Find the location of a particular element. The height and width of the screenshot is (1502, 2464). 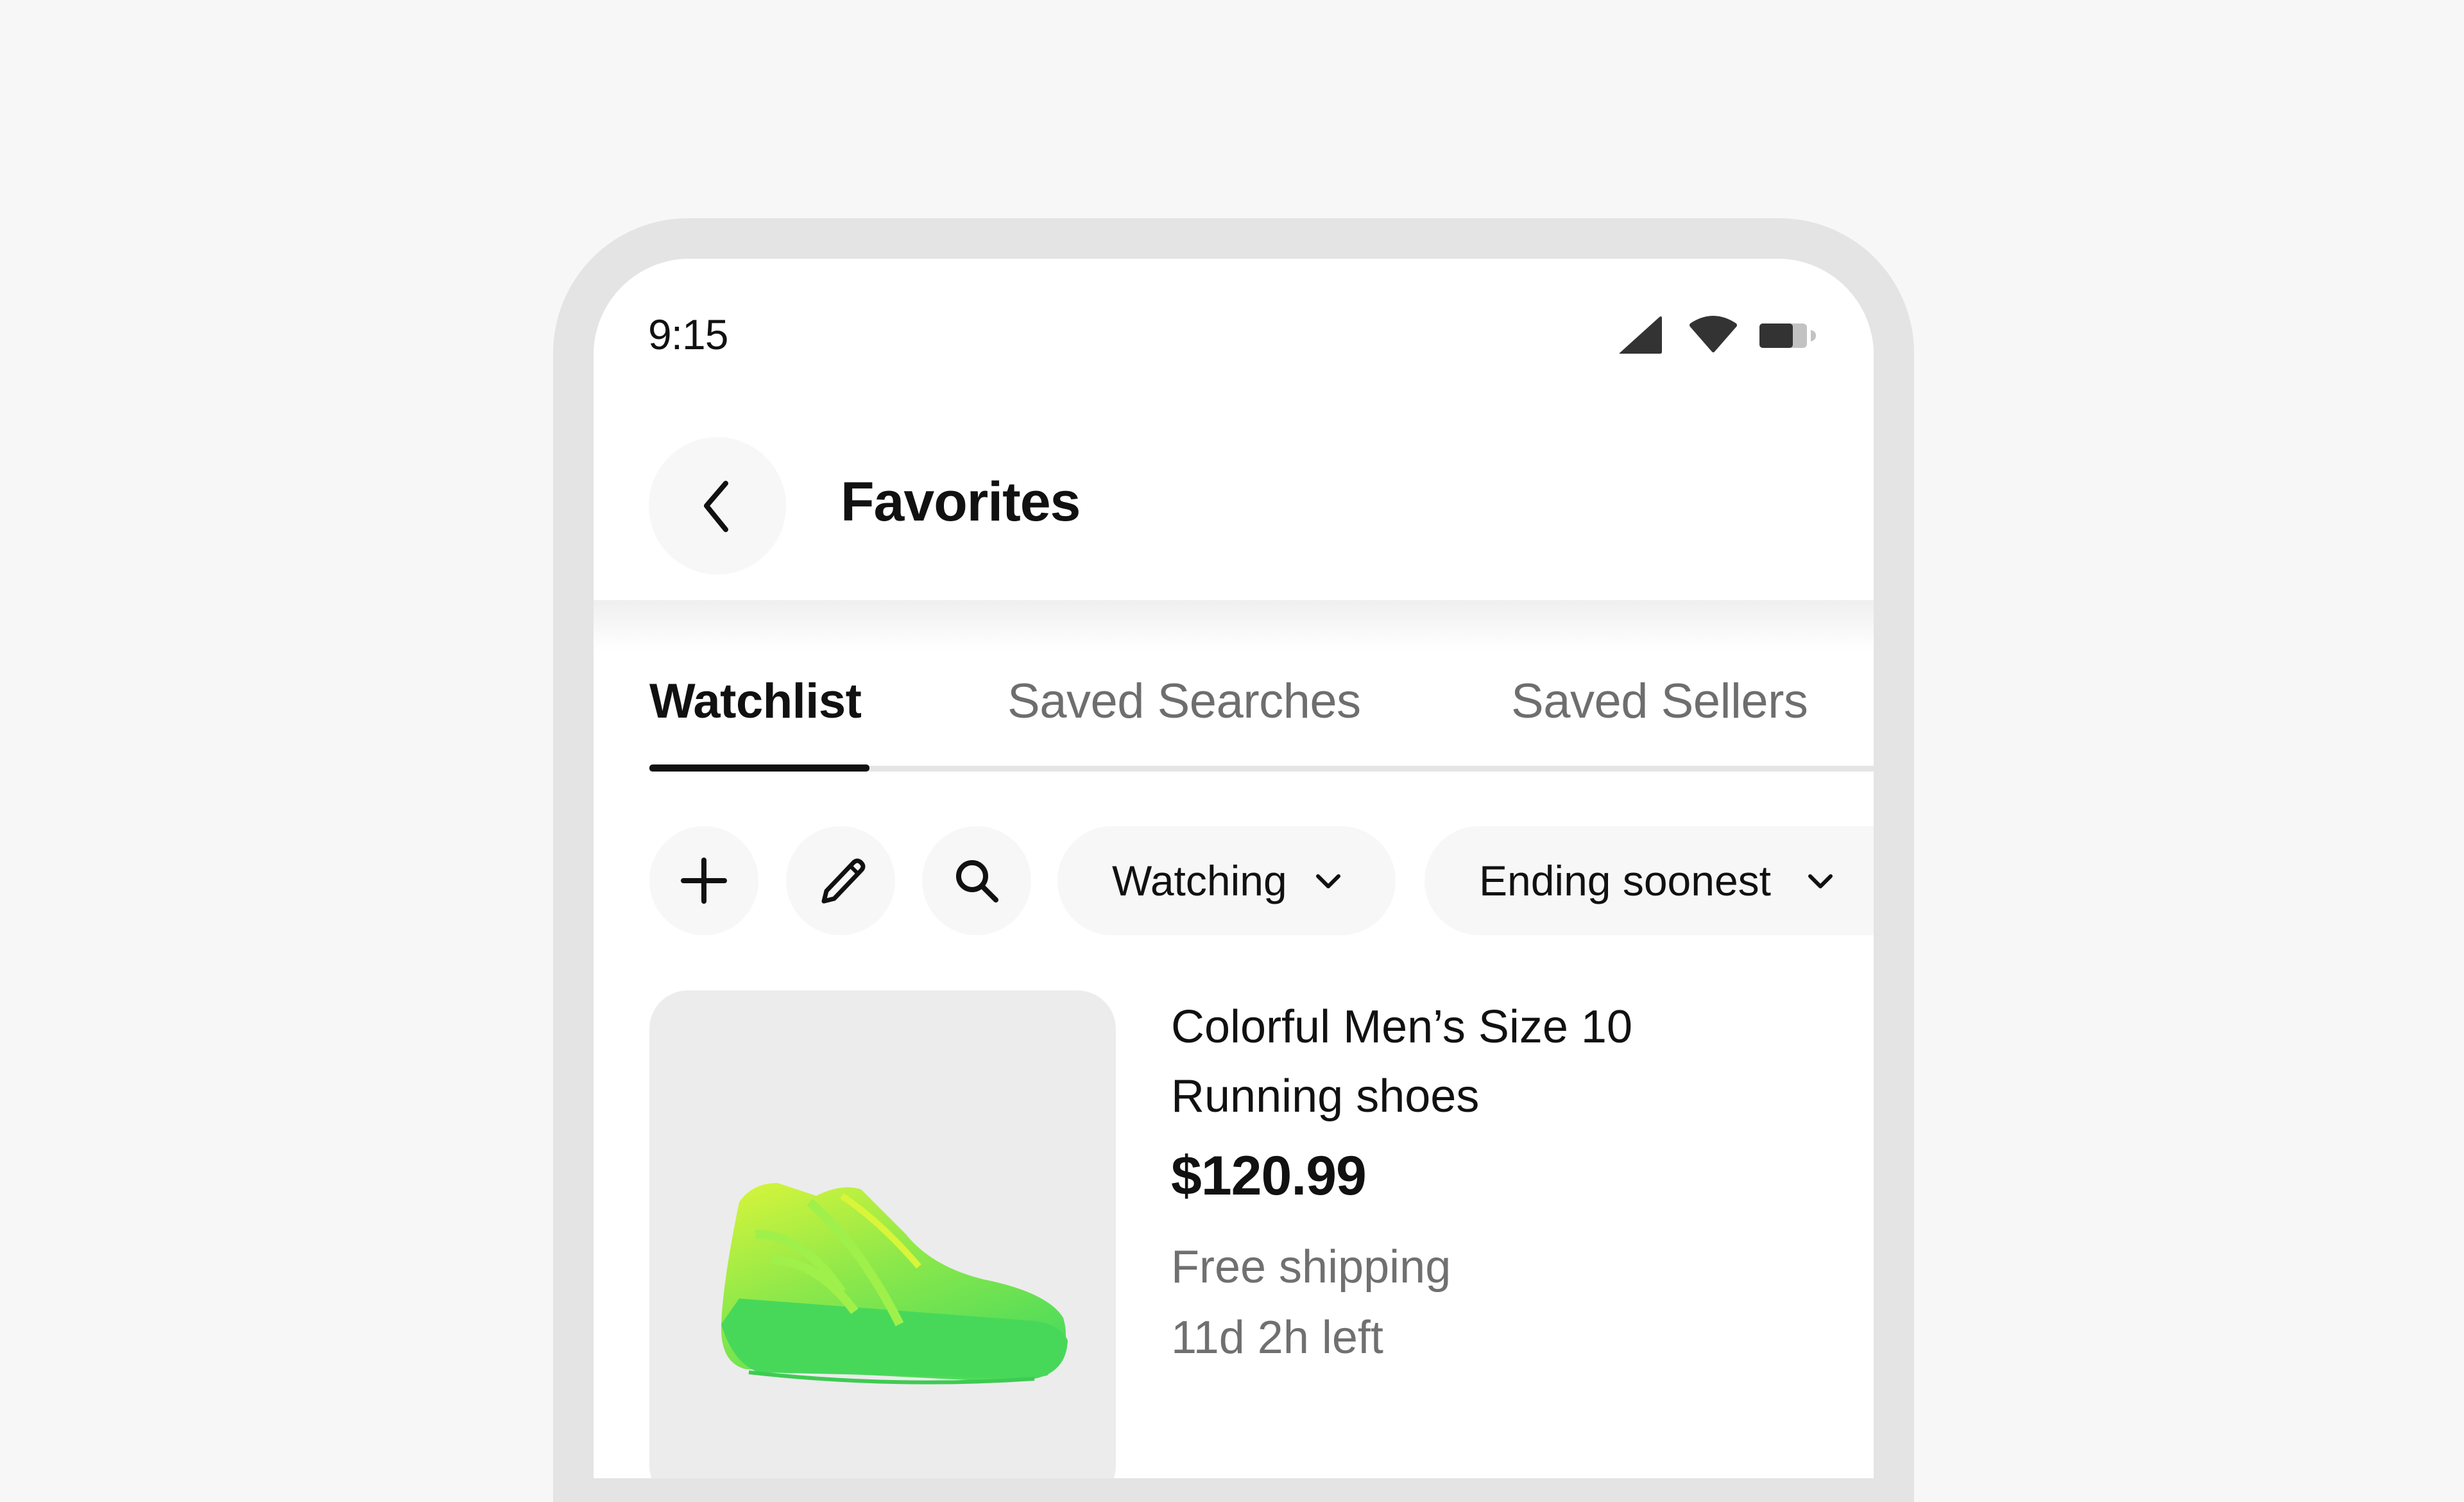

header-shadow is located at coordinates (1234, 626).